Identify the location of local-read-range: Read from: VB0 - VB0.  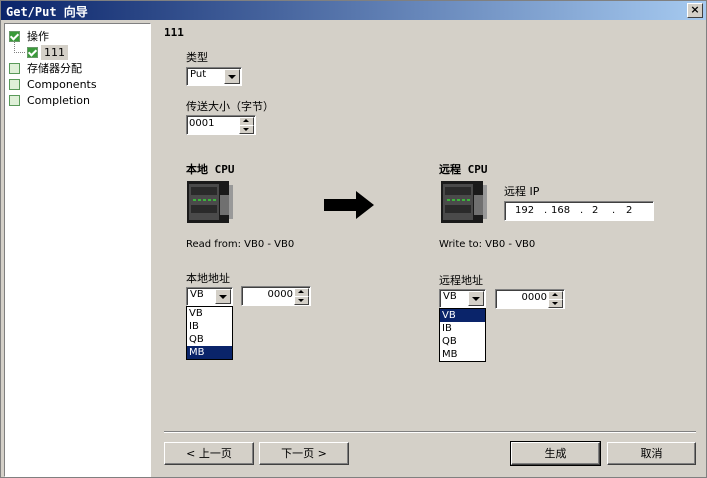
(240, 244).